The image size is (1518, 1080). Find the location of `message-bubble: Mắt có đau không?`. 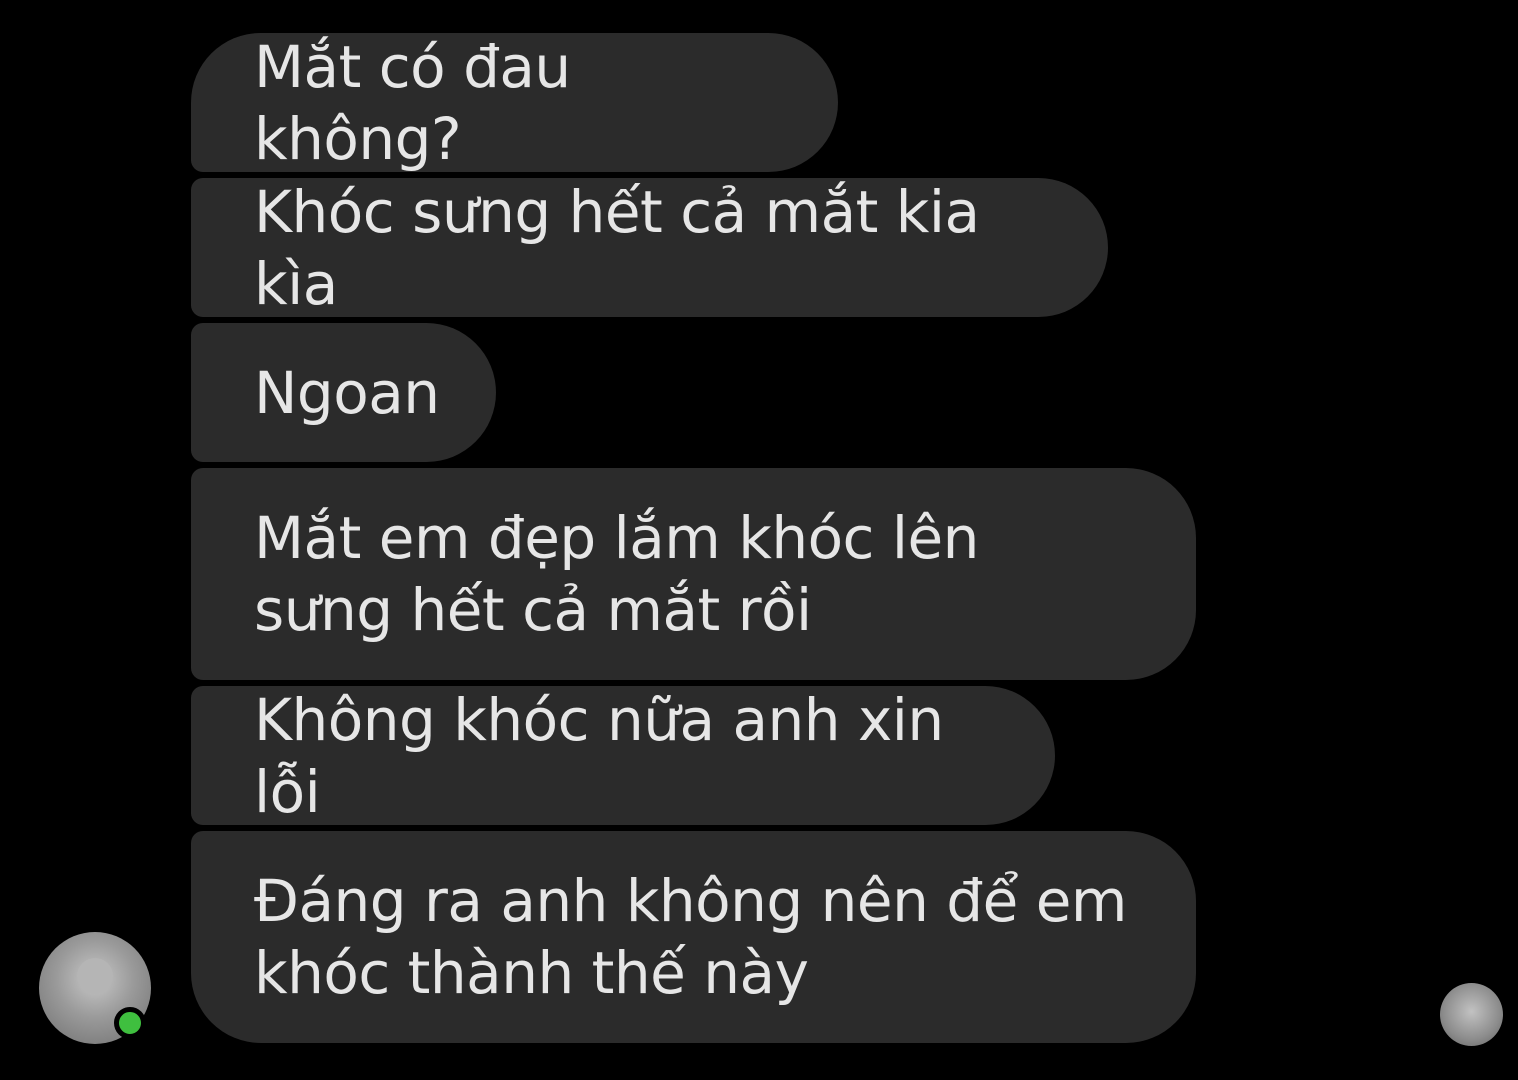

message-bubble: Mắt có đau không? is located at coordinates (514, 102).